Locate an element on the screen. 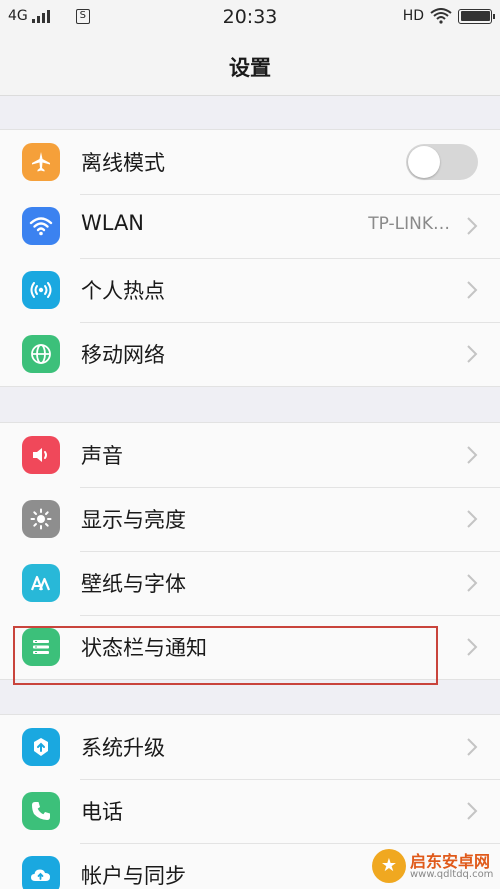  settings-item-hotspot: 个人热点 is located at coordinates (250, 290).